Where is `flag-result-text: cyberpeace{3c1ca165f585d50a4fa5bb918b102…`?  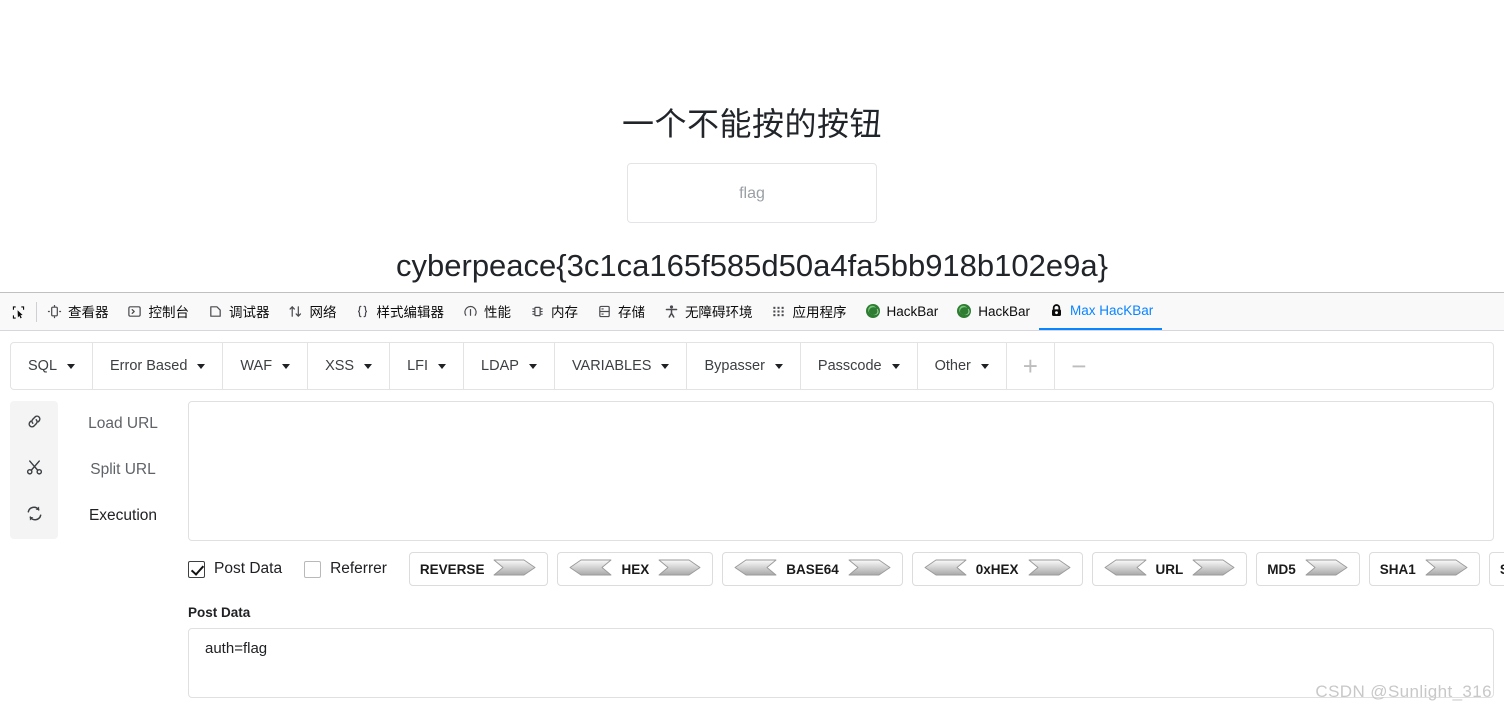
flag-result-text: cyberpeace{3c1ca165f585d50a4fa5bb918b102… is located at coordinates (752, 265).